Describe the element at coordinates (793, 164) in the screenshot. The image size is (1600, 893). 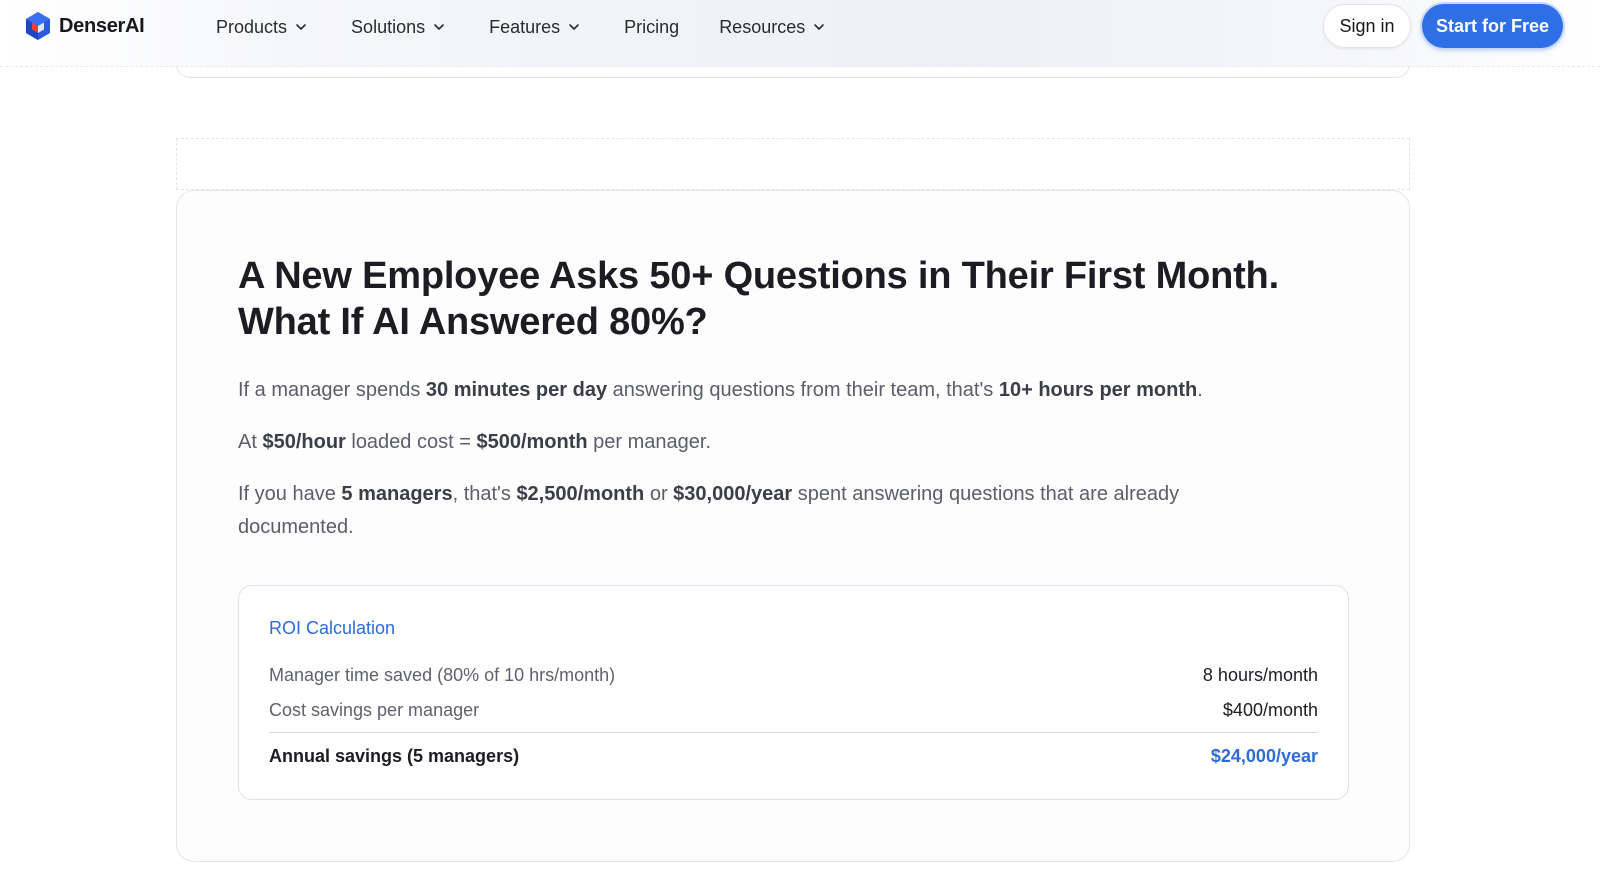
I see `section-divider` at that location.